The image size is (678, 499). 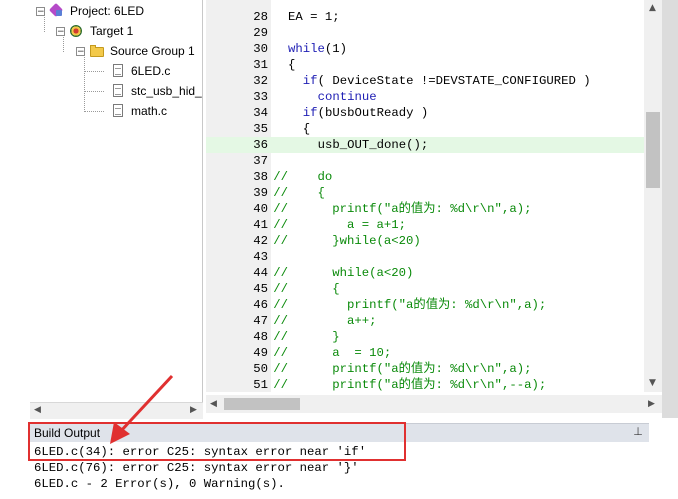 What do you see at coordinates (425, 321) in the screenshot?
I see `code-line: 47 // a++;` at bounding box center [425, 321].